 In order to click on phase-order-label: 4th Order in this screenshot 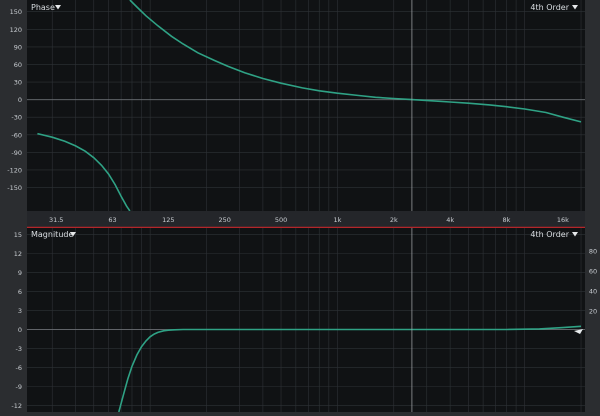, I will do `click(549, 7)`.